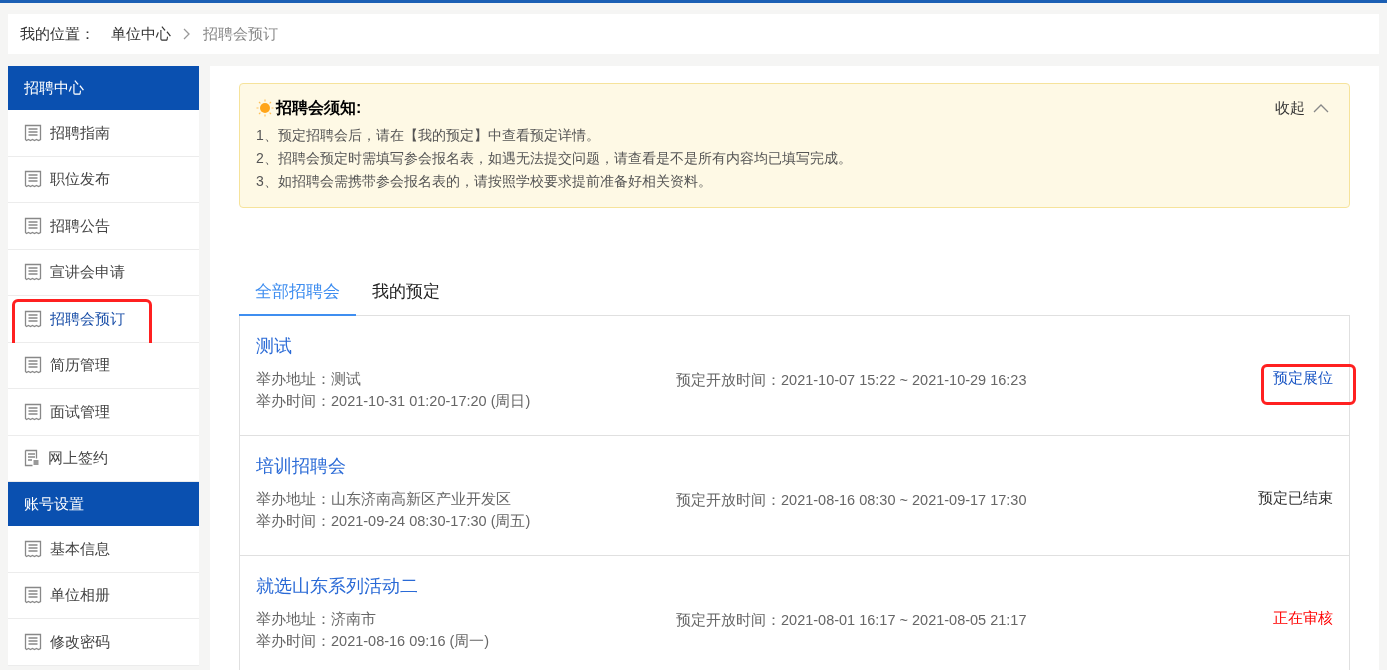  Describe the element at coordinates (319, 108) in the screenshot. I see `notice-title: 招聘会须知:` at that location.